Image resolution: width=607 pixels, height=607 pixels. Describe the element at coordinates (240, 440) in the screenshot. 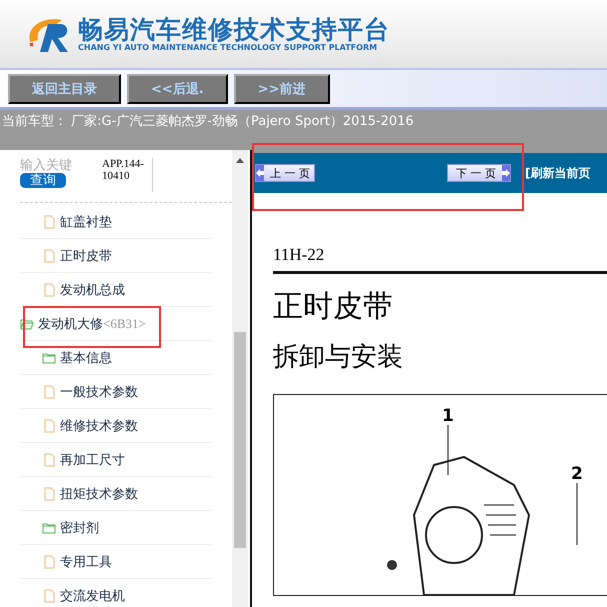

I see `scroll-thumb` at that location.